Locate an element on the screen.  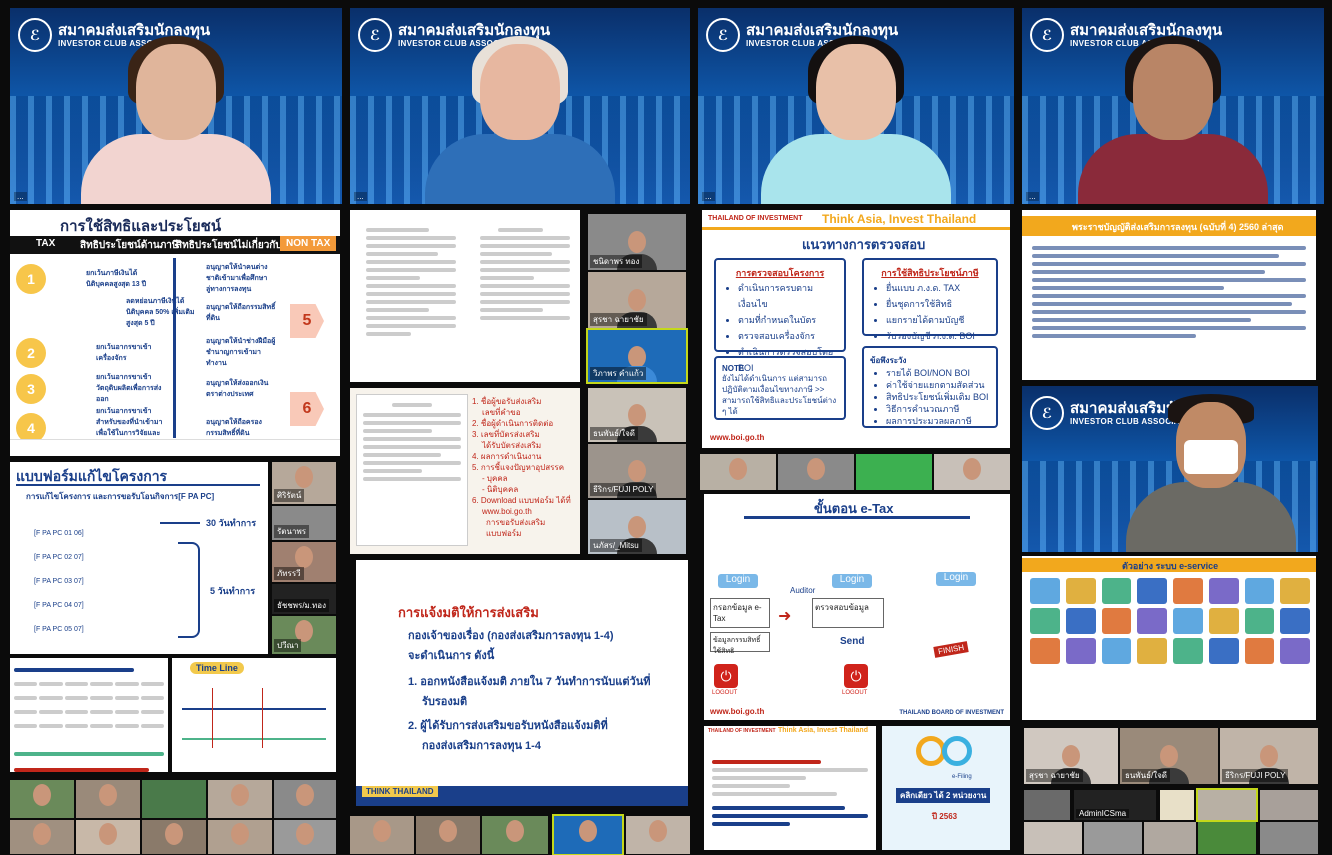
participant-thumb: นภัสร/_Mitsu is located at coordinates (637, 527).